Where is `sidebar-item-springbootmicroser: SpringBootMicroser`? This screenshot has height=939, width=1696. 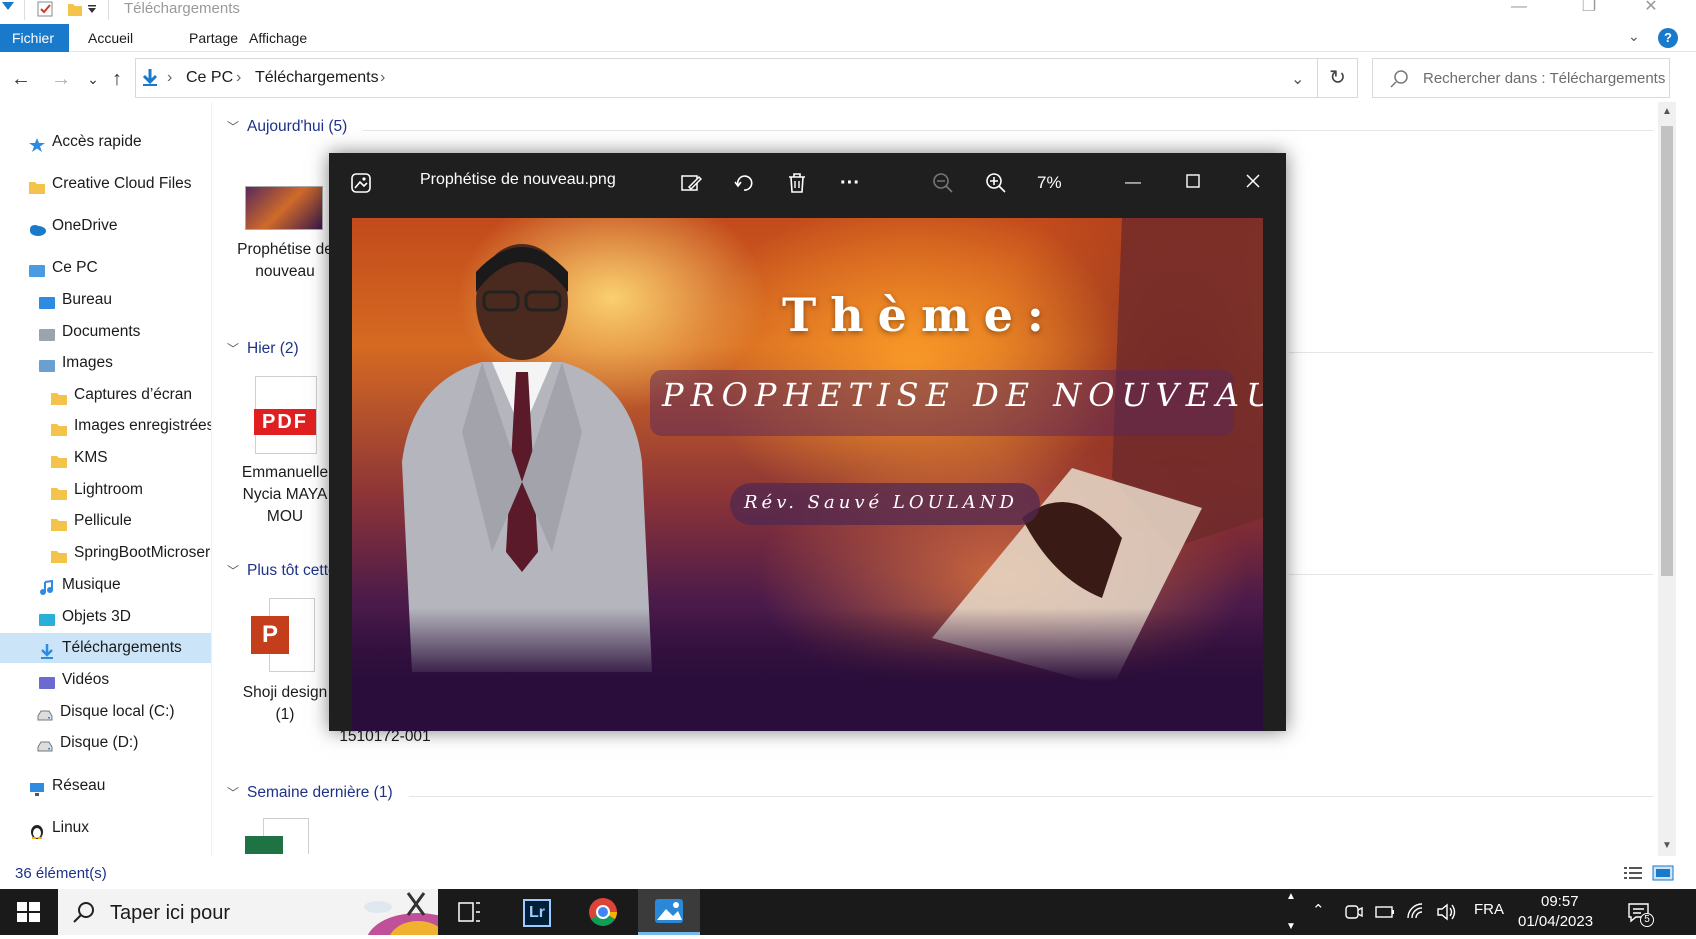
sidebar-item-springbootmicroser: SpringBootMicroser is located at coordinates (105, 553).